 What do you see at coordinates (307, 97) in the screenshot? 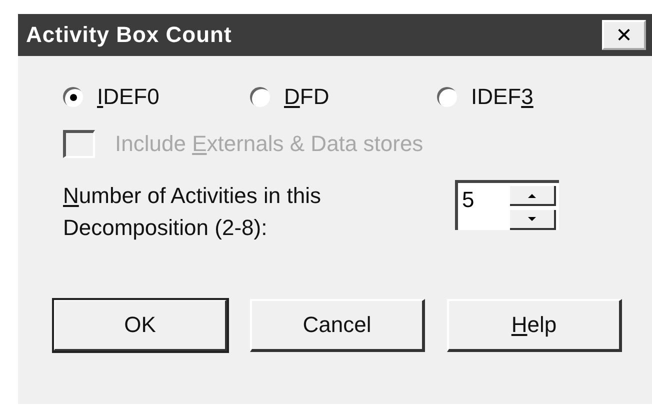
I see `radio-label: DFD` at bounding box center [307, 97].